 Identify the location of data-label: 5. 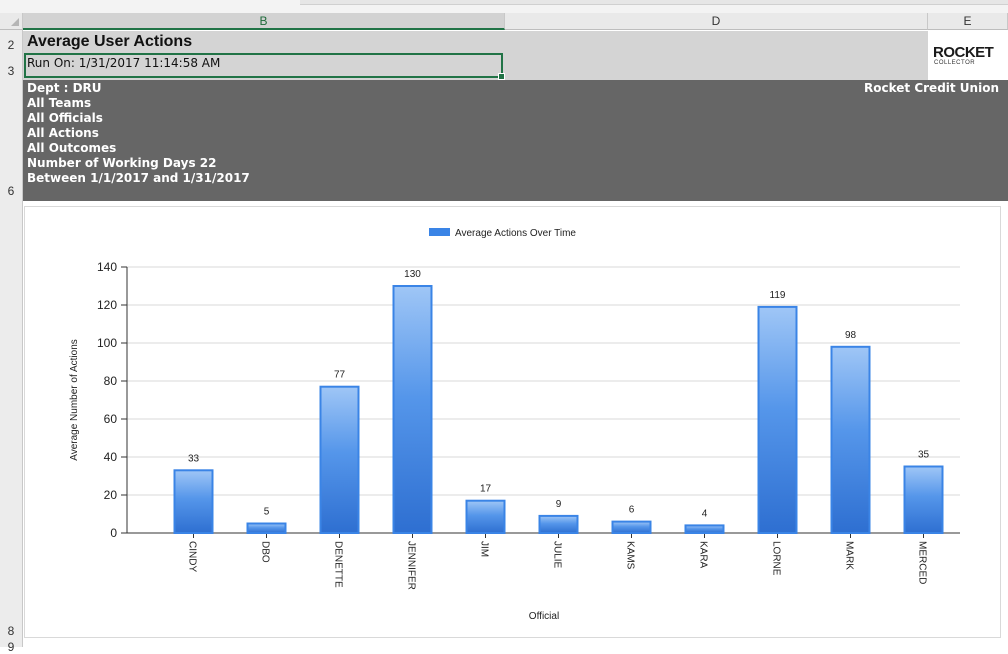
(267, 512).